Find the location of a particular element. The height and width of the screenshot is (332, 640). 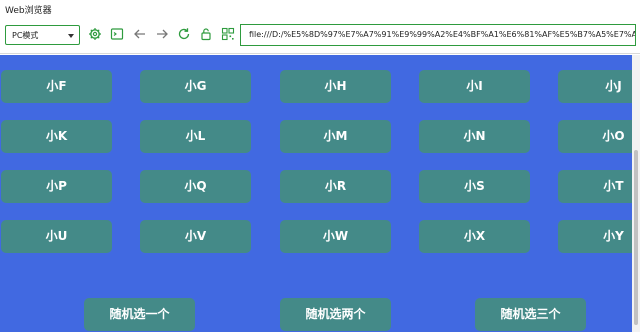

random-pick-three-button: 随机选三个 is located at coordinates (530, 314).